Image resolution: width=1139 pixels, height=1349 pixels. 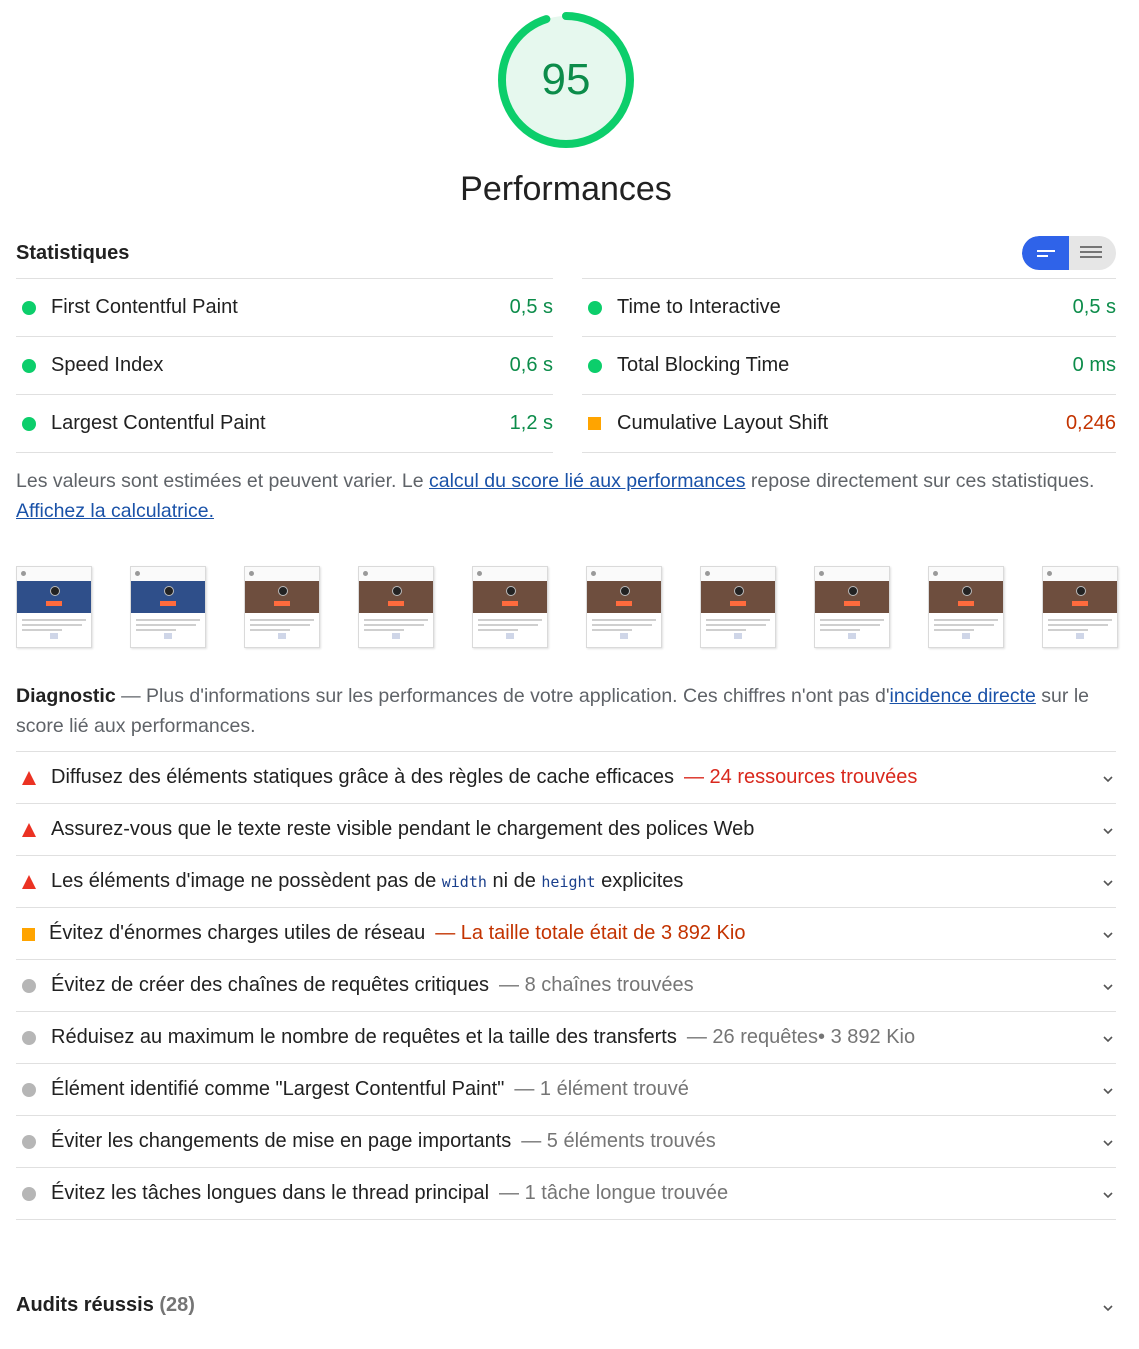 I want to click on filmstrip, so click(x=567, y=607).